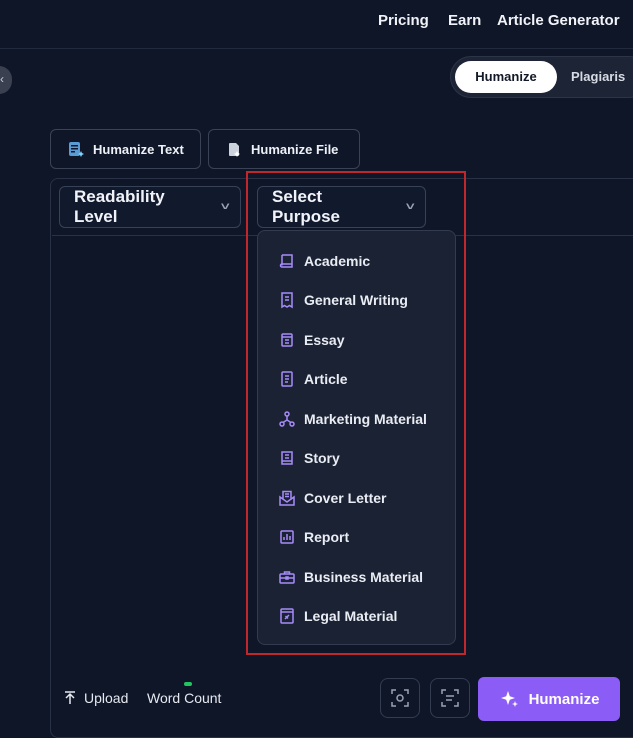 The width and height of the screenshot is (633, 738). Describe the element at coordinates (564, 699) in the screenshot. I see `humanize-button-label: Humanize` at that location.